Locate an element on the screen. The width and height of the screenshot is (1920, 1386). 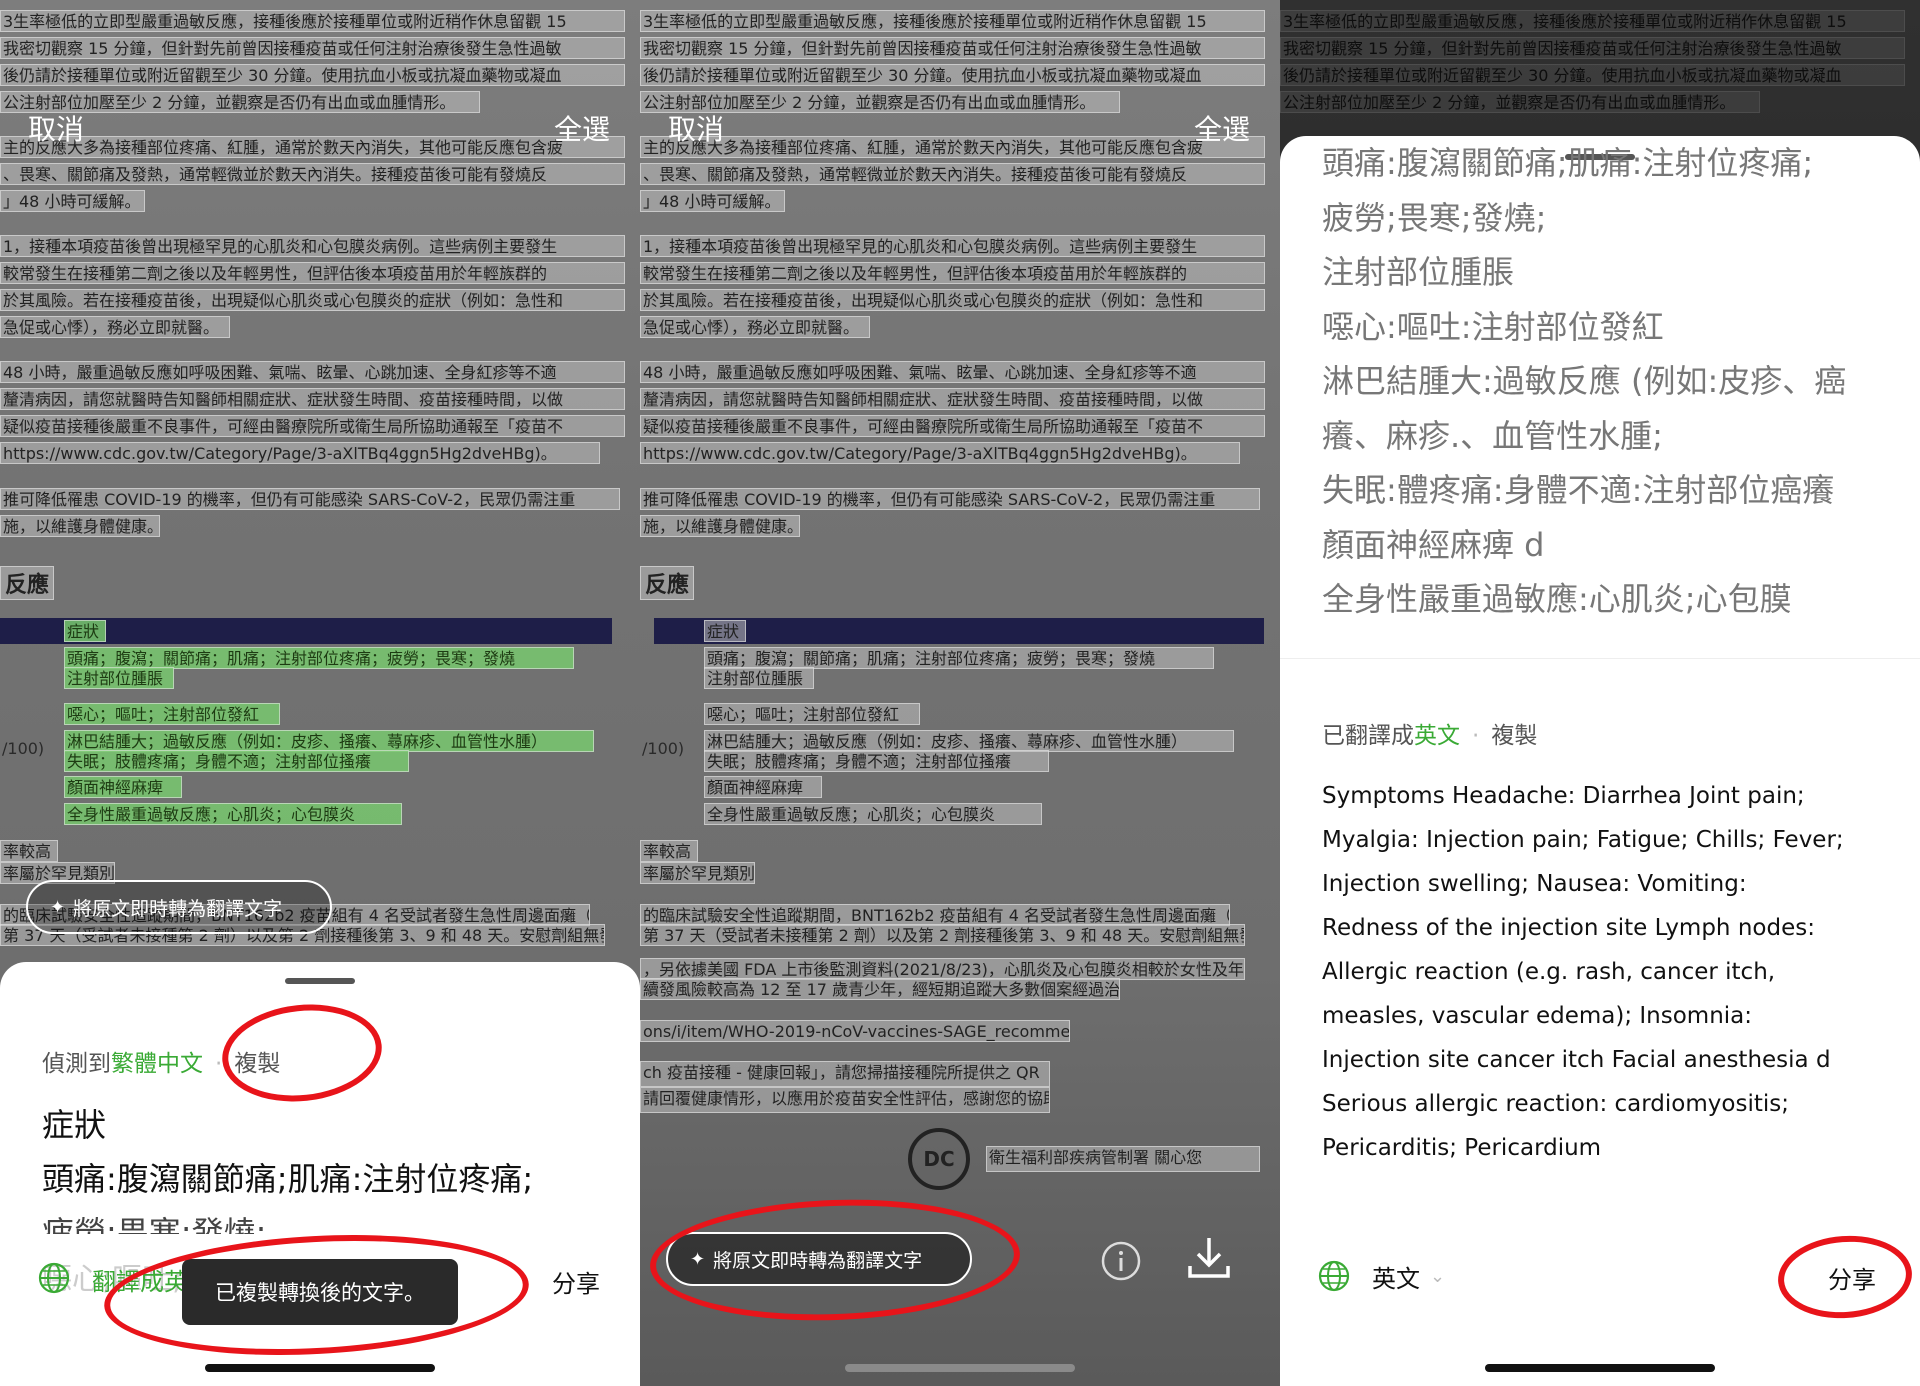
doc-line: 急促或心悸），務必立即就醫。 is located at coordinates (115, 327).